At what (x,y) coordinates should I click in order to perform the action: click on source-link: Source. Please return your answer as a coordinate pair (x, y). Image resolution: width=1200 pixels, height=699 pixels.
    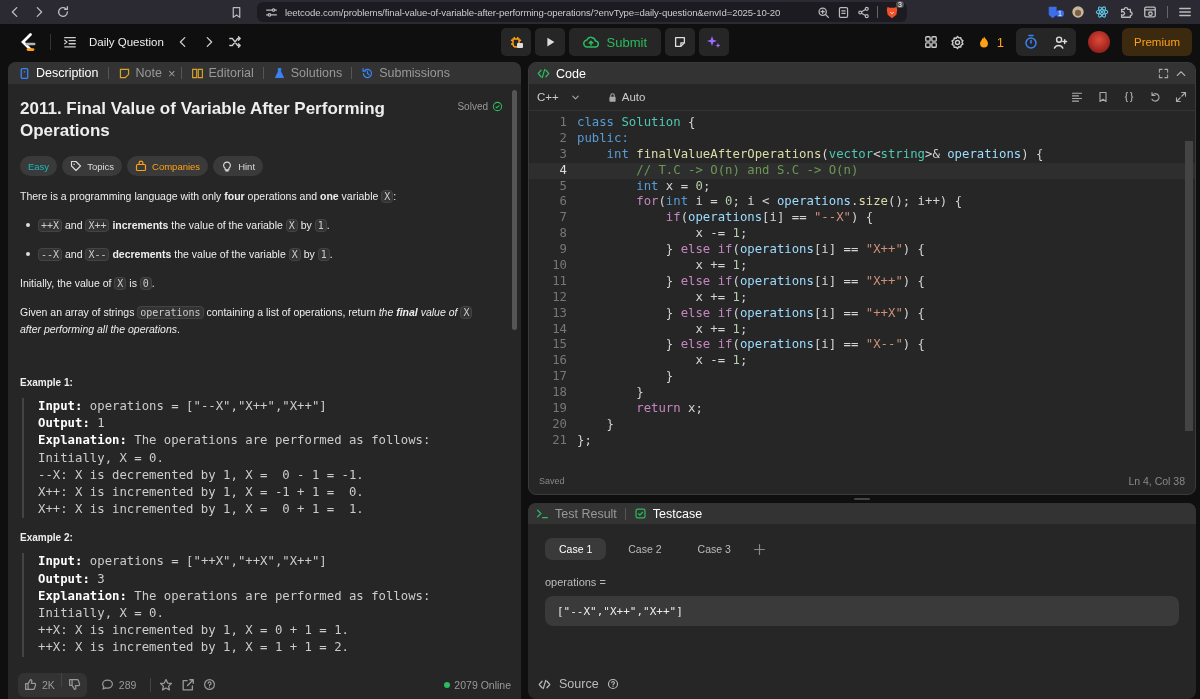
    Looking at the image, I should click on (579, 684).